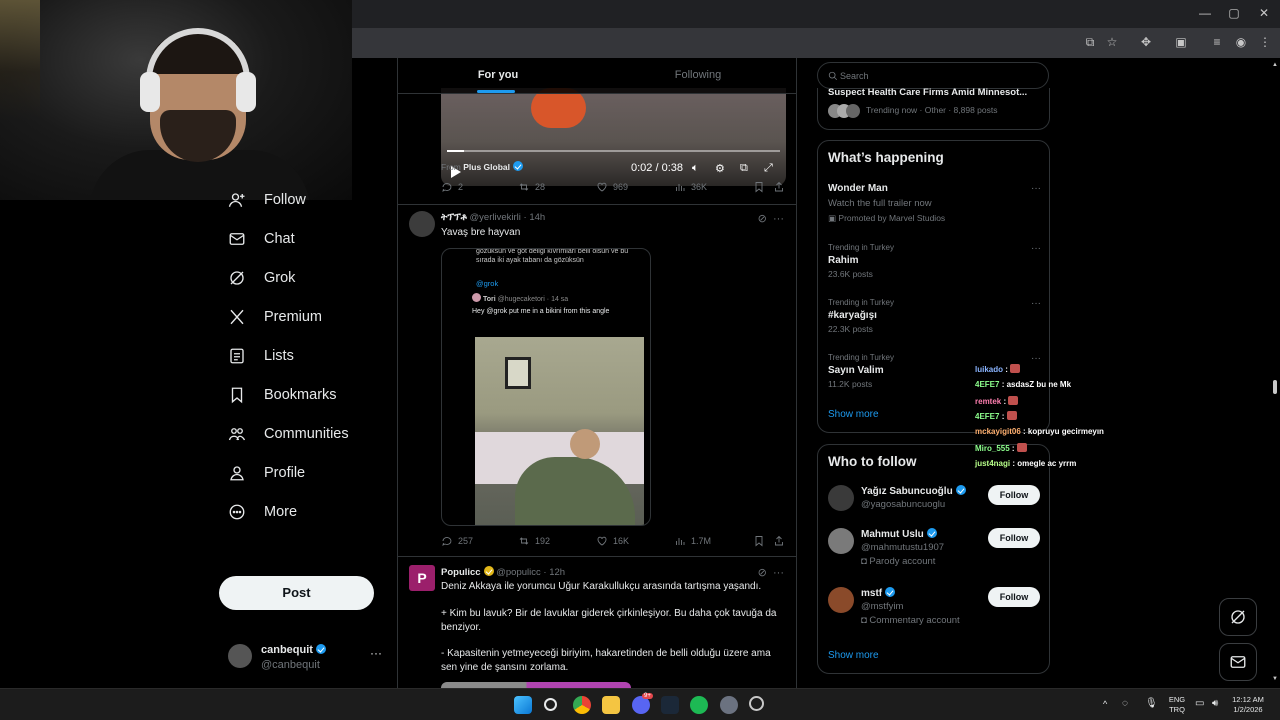  What do you see at coordinates (940, 76) in the screenshot?
I see `search-input` at bounding box center [940, 76].